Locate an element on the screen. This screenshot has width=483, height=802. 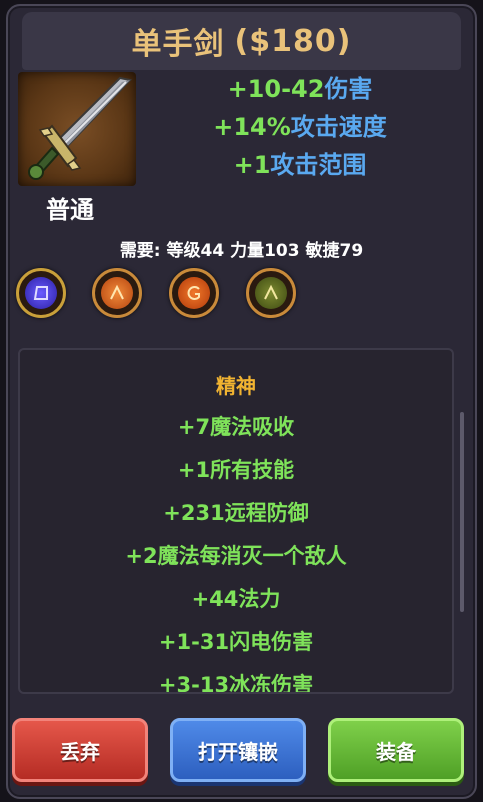
affix-label: 远程防御 is located at coordinates (266, 513).